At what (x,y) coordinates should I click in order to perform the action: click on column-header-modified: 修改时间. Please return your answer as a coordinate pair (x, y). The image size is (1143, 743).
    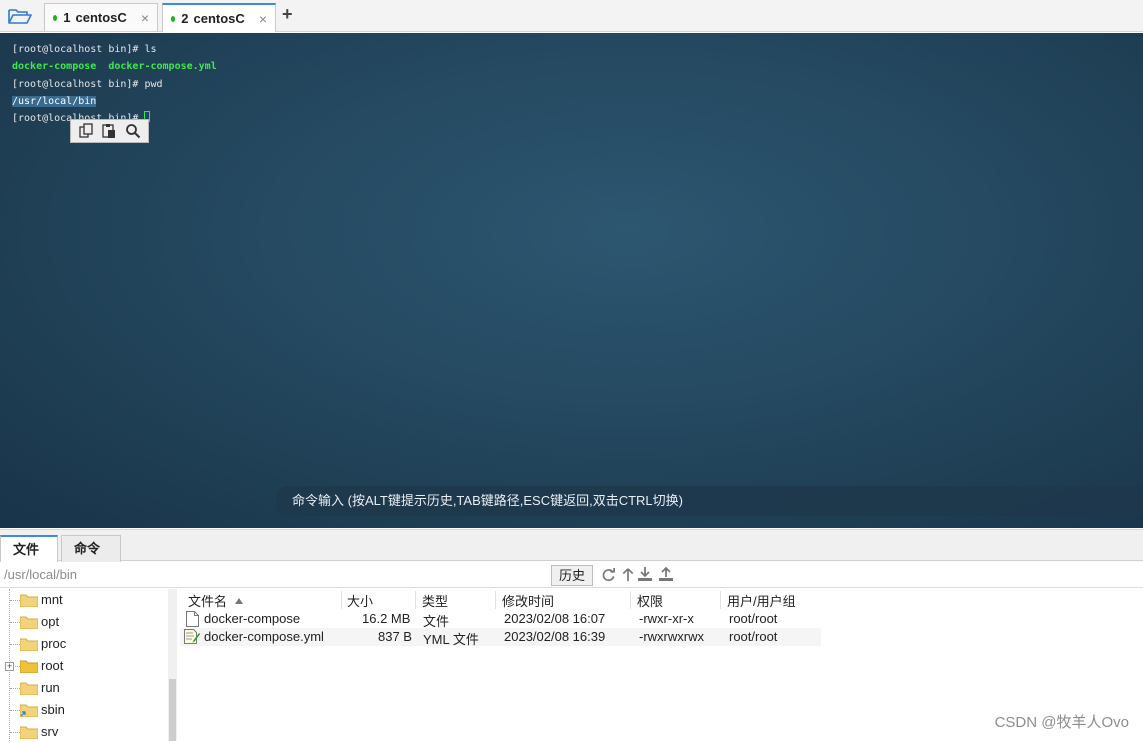
    Looking at the image, I should click on (563, 600).